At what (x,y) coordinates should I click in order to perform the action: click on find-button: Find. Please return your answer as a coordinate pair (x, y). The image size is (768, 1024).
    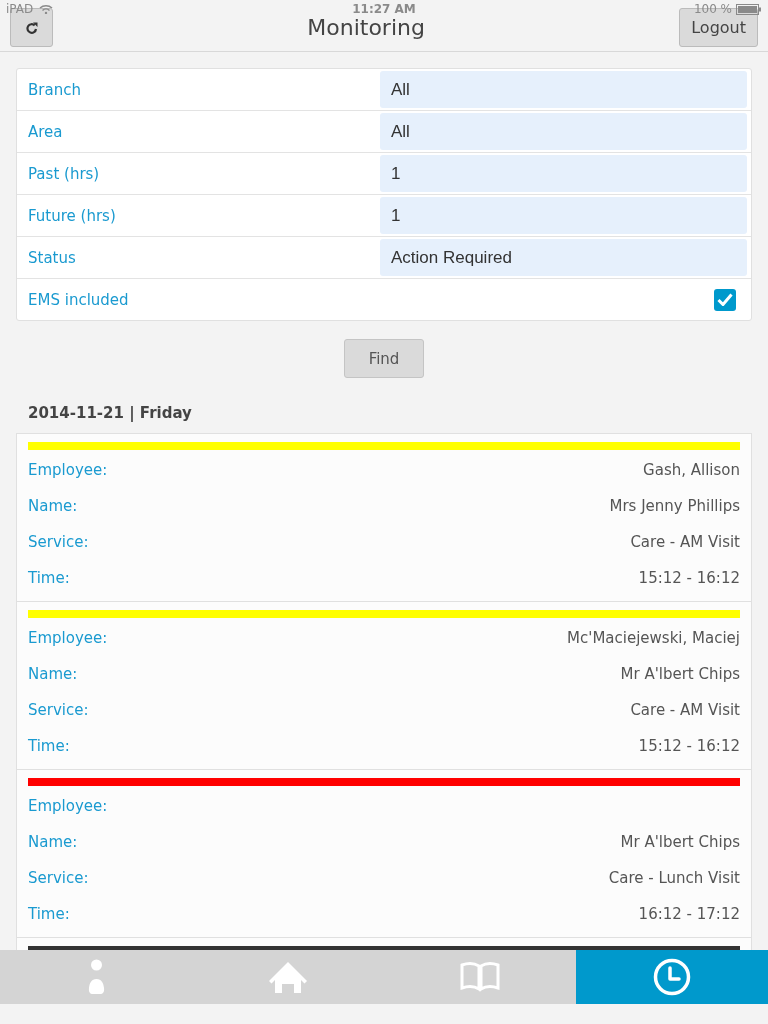
    Looking at the image, I should click on (384, 358).